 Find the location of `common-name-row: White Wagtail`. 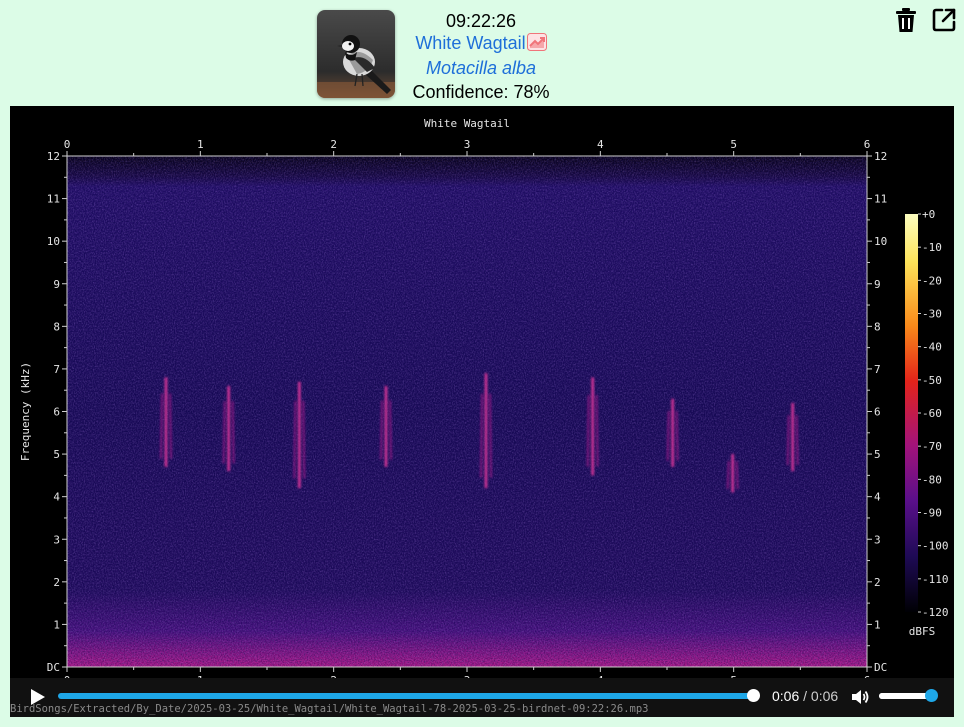

common-name-row: White Wagtail is located at coordinates (481, 44).